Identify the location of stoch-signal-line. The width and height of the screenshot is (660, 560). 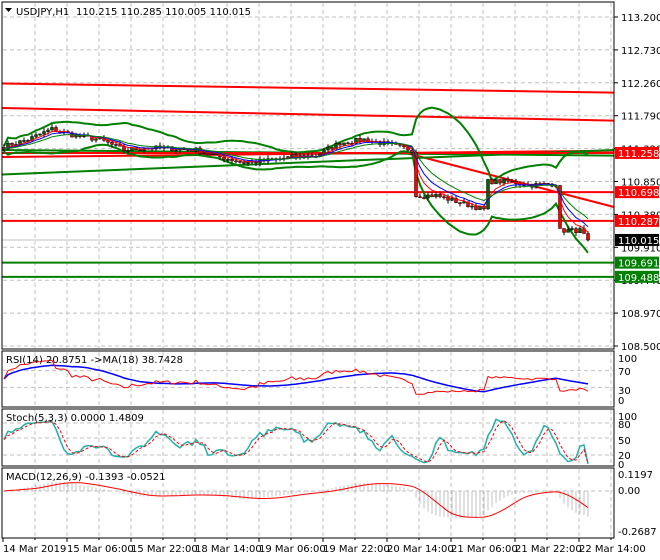
(296, 441).